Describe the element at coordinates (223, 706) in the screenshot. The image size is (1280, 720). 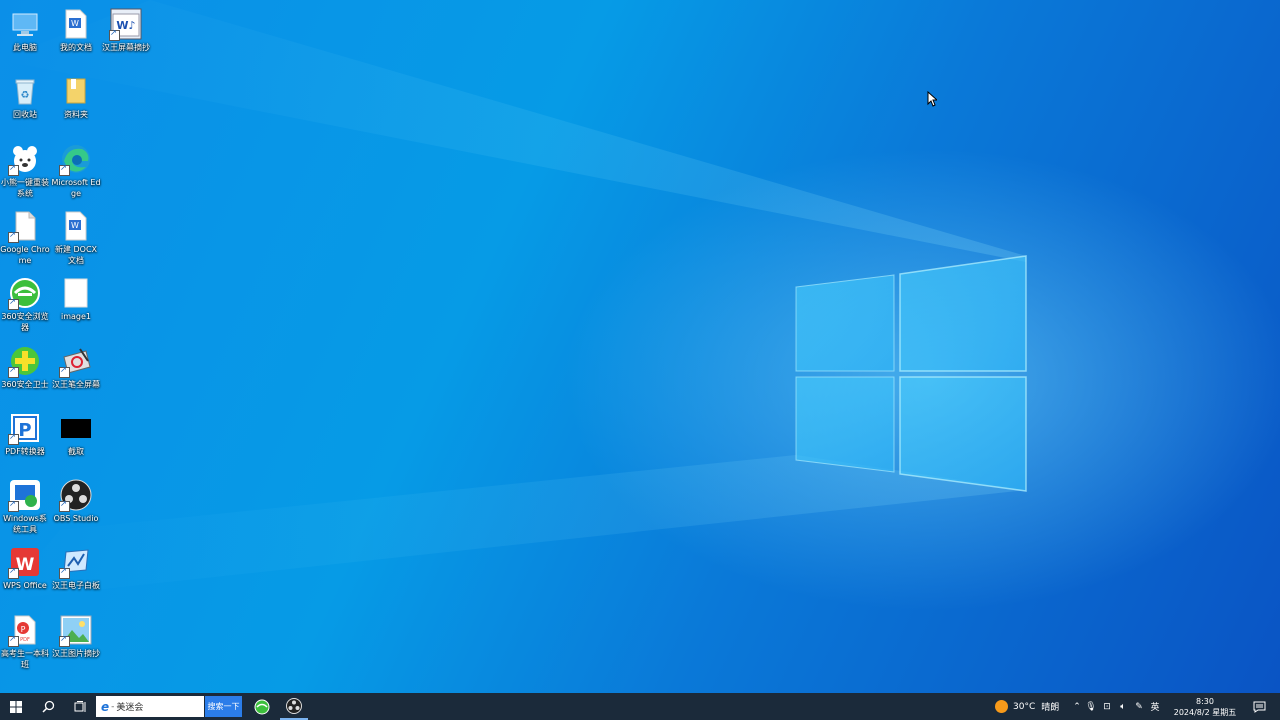
I see `search-submit-button: 搜索一下` at that location.